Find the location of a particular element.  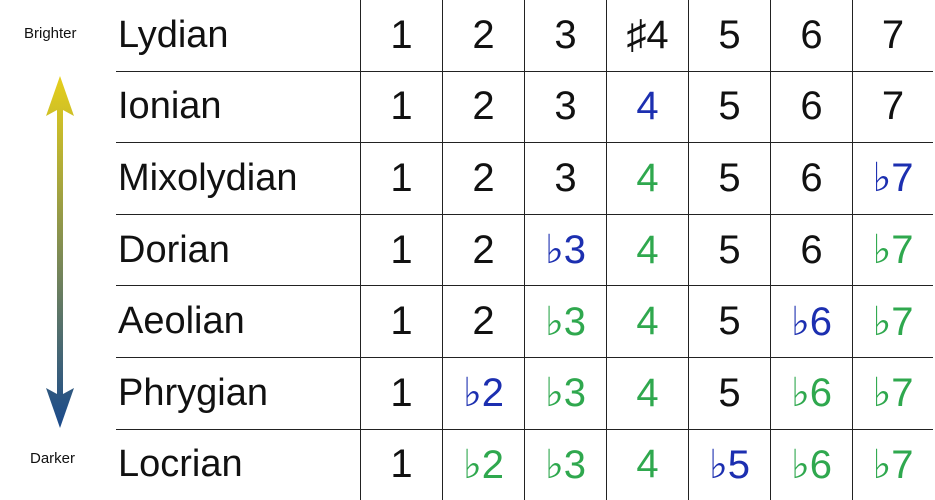

mode-row-mixolydian: Mixolydian 1 2 3 4 5 6 ♭7 is located at coordinates (524, 178).